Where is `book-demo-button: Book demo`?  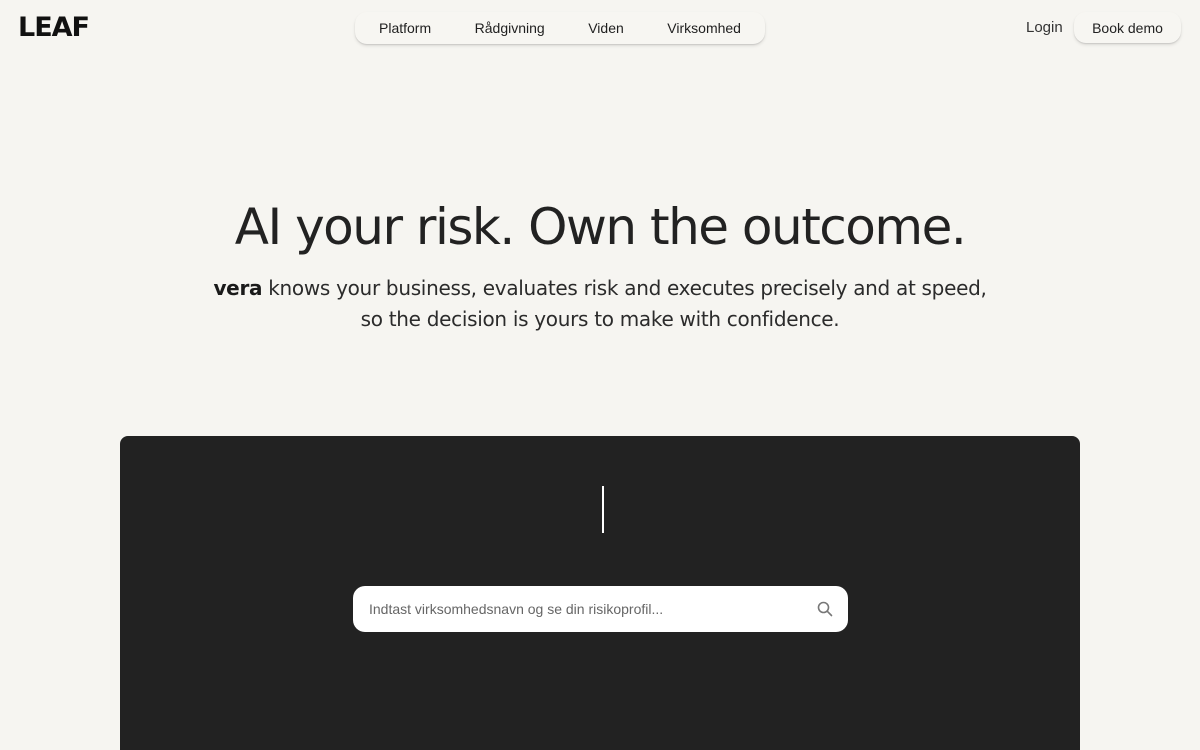
book-demo-button: Book demo is located at coordinates (1127, 27).